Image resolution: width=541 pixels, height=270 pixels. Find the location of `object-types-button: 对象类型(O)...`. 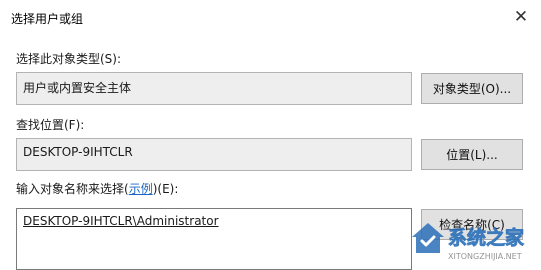

object-types-button: 对象类型(O)... is located at coordinates (472, 88).